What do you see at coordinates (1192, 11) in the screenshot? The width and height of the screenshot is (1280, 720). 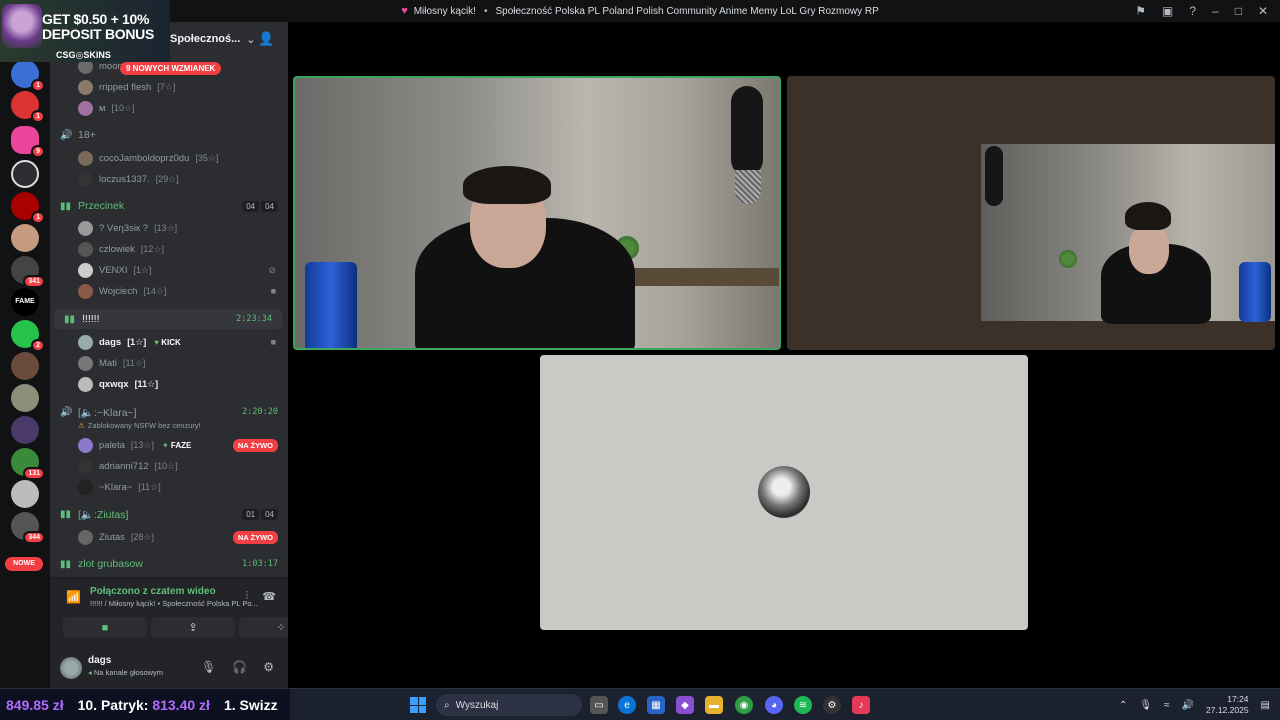 I see `help-icon: ?` at bounding box center [1192, 11].